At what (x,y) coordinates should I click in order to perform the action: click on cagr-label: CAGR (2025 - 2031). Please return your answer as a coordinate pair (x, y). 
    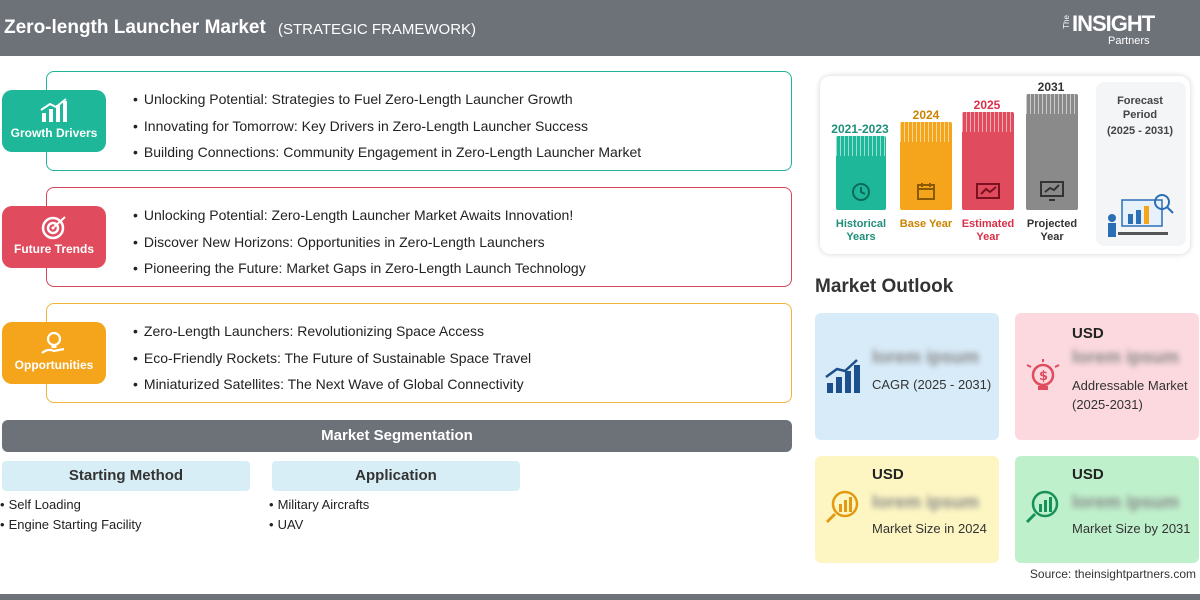
    Looking at the image, I should click on (932, 384).